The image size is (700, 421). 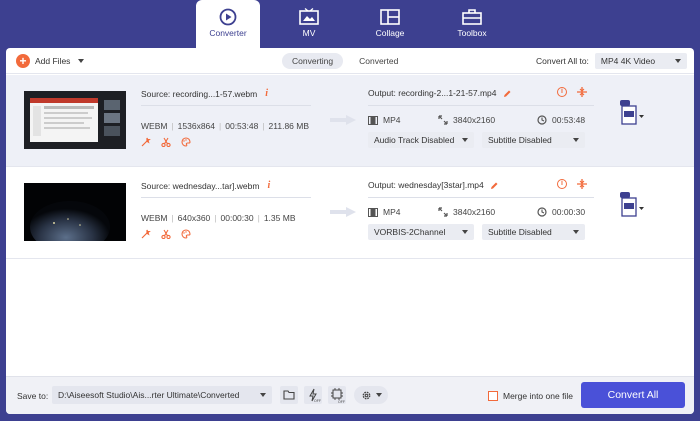 I want to click on tab-converted: Converted, so click(x=378, y=61).